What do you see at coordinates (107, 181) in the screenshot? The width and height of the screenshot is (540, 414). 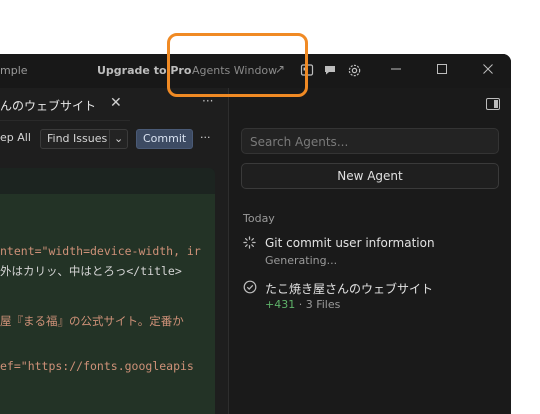 I see `code-header` at bounding box center [107, 181].